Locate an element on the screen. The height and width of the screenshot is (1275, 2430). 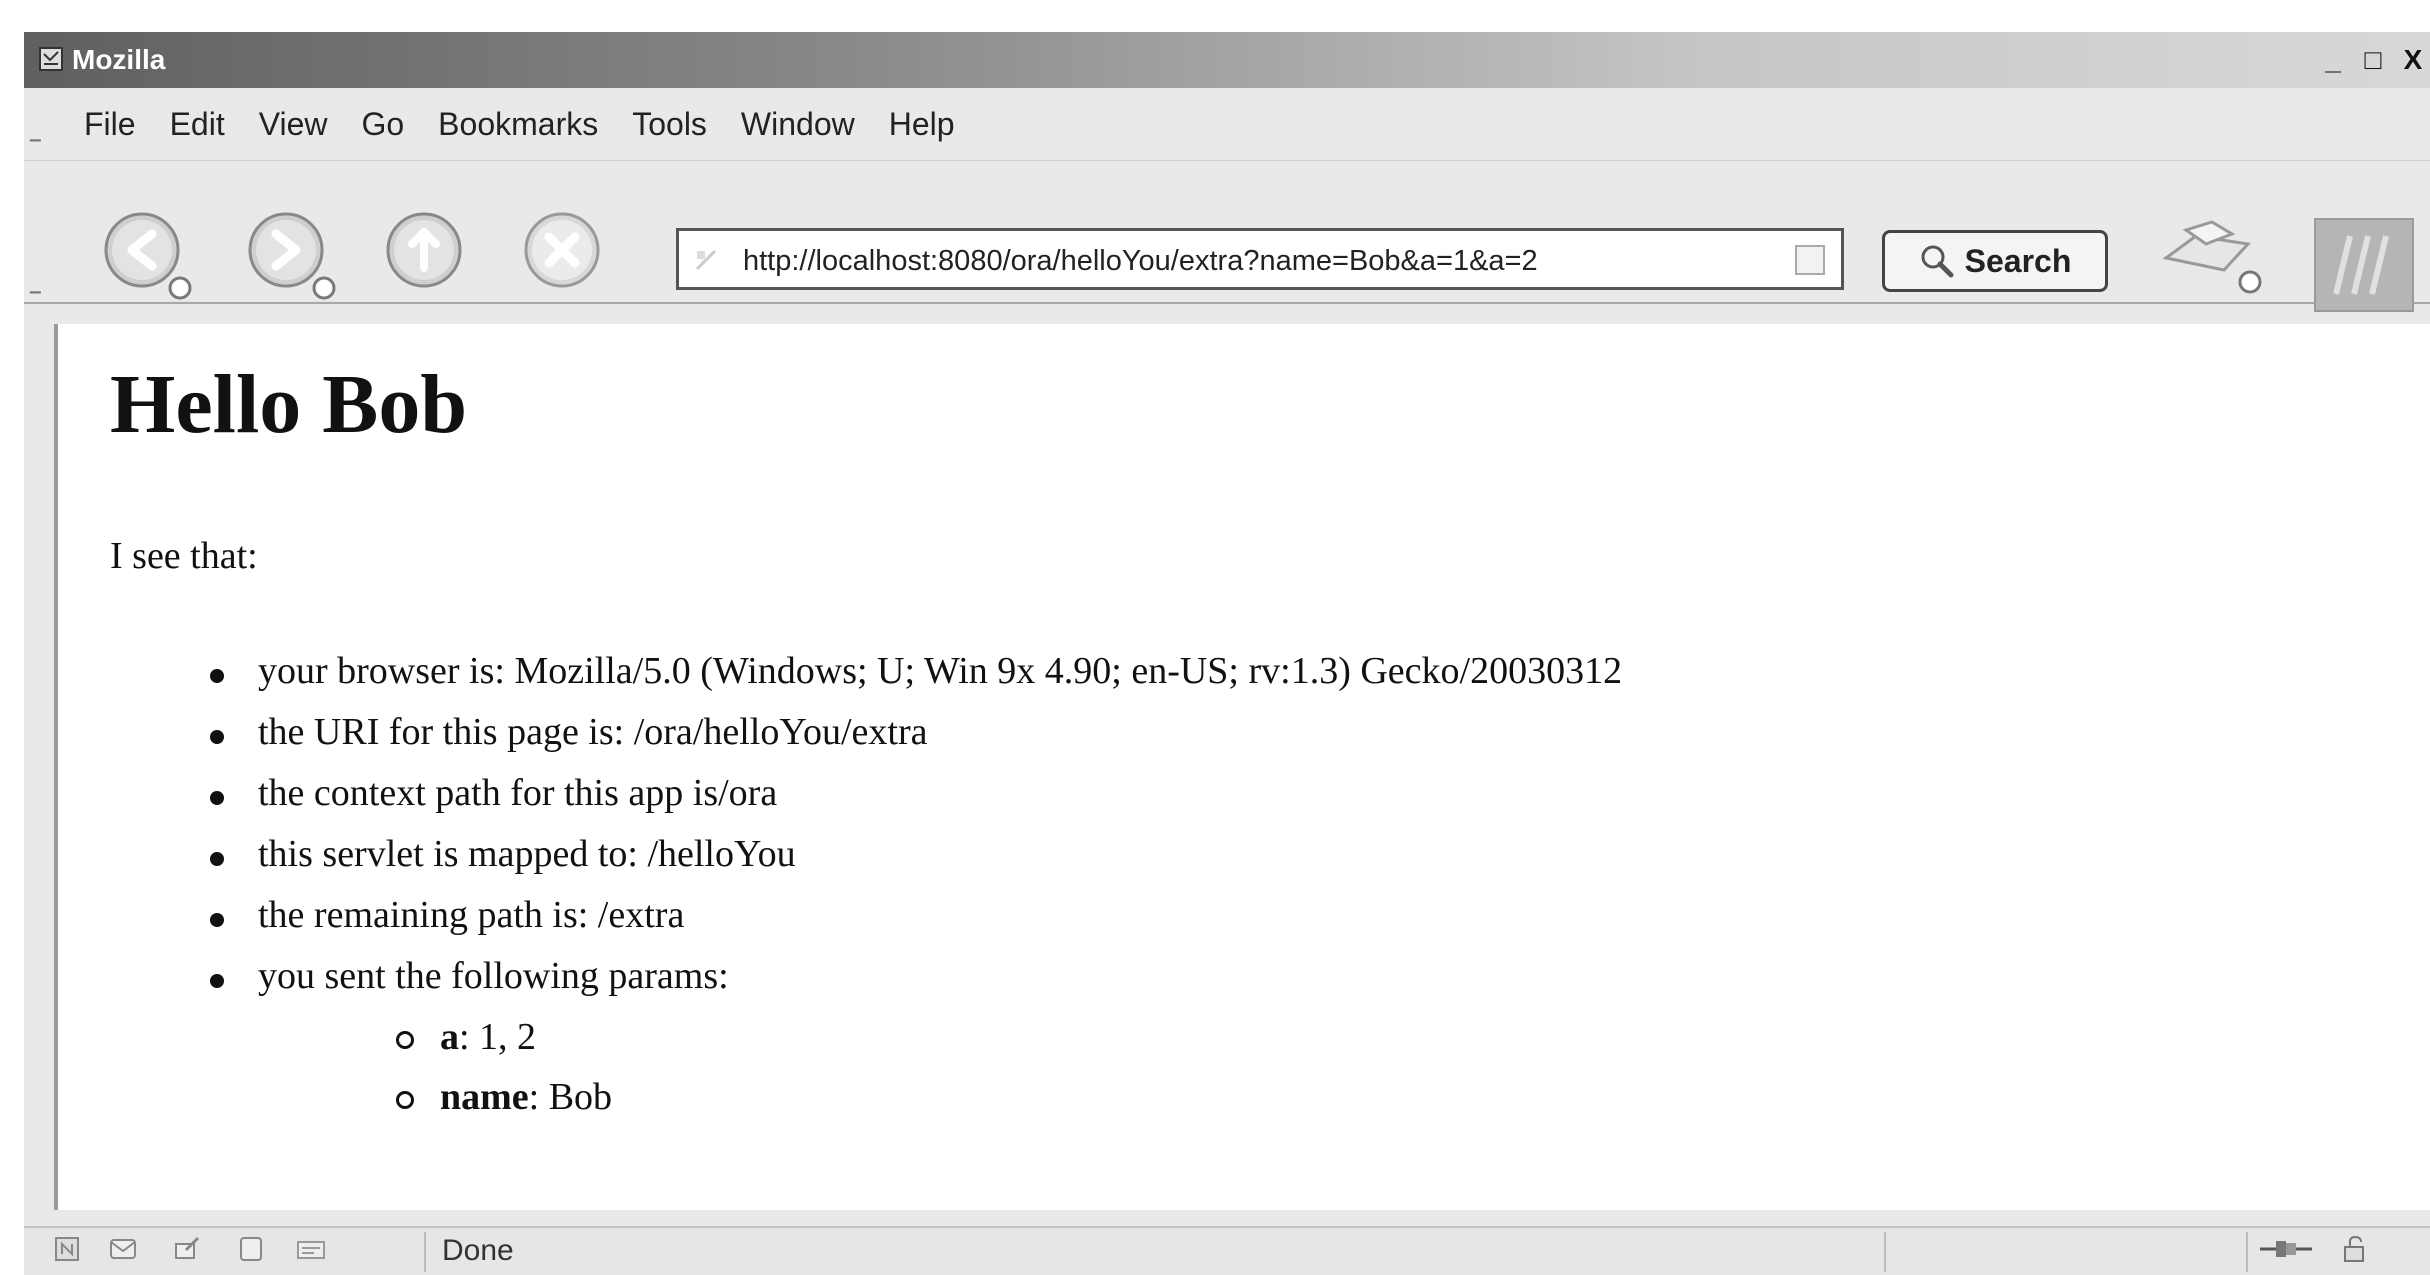
param-item: name: Bob is located at coordinates (940, 1097).